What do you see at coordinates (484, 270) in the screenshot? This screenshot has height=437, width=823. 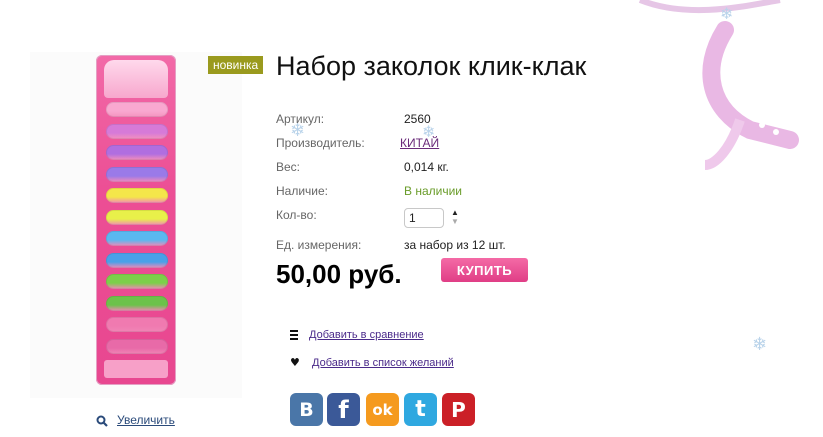 I see `buy-button: КУПИТЬ` at bounding box center [484, 270].